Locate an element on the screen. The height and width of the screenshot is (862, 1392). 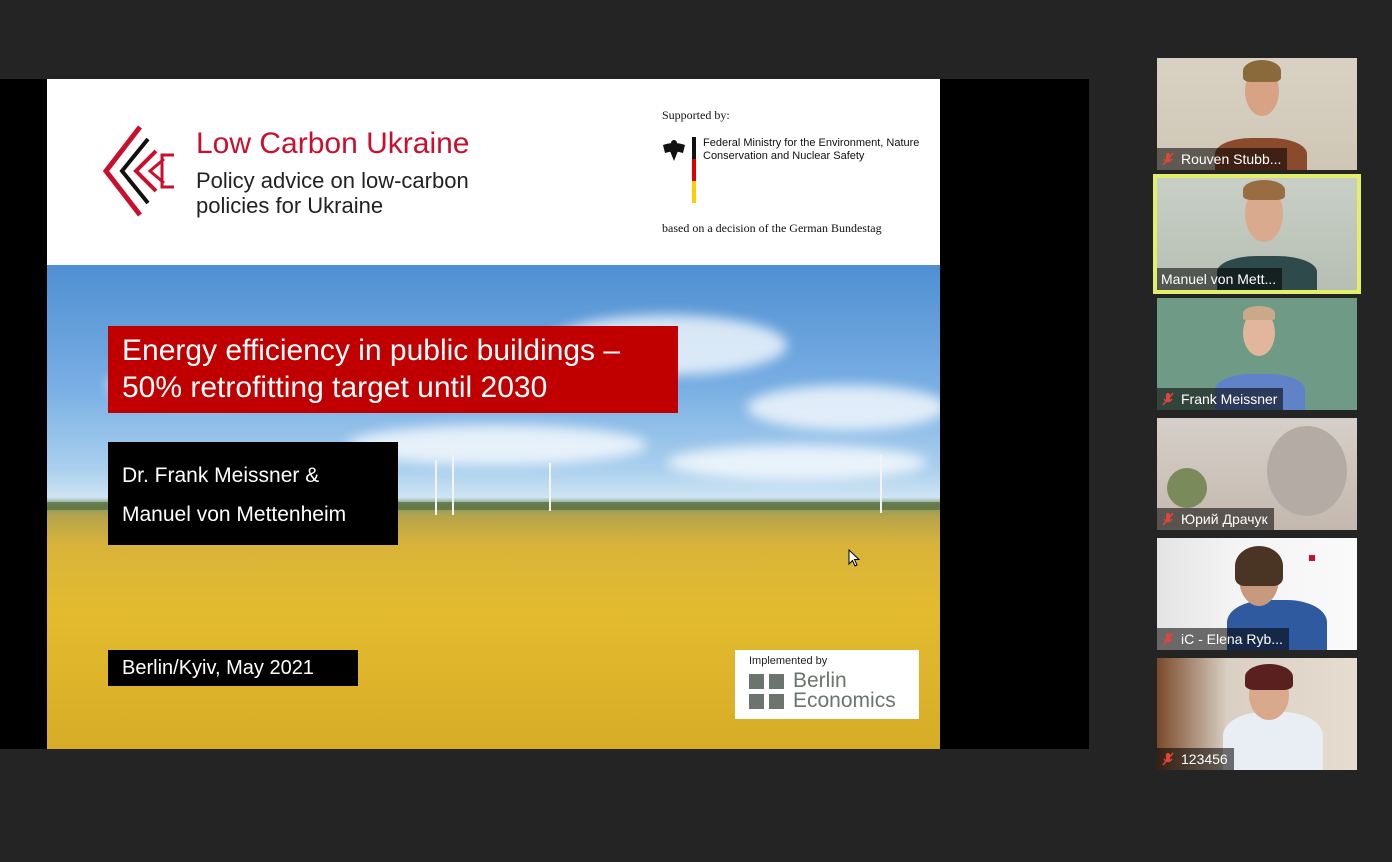
supported-by-label: Supported by: is located at coordinates (696, 115).